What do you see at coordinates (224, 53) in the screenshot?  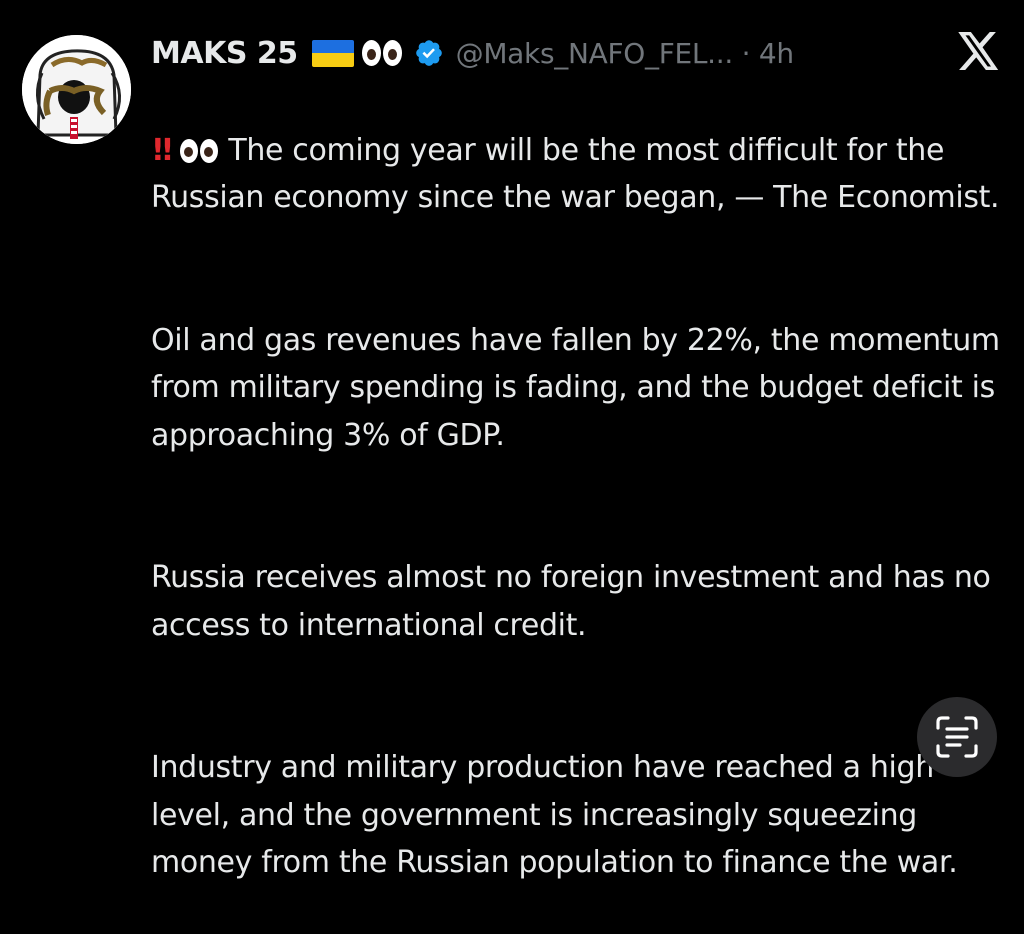 I see `display-name: MAKS 25` at bounding box center [224, 53].